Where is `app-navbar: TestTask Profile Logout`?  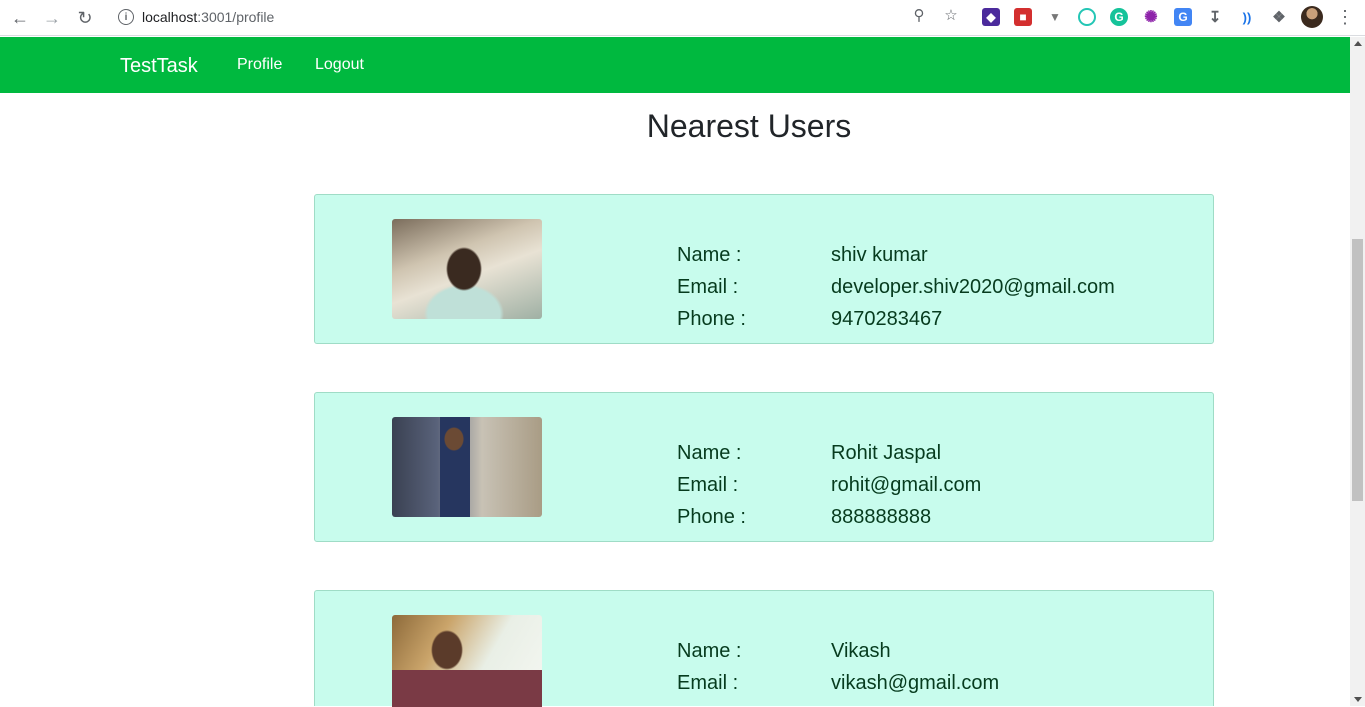
app-navbar: TestTask Profile Logout is located at coordinates (675, 65).